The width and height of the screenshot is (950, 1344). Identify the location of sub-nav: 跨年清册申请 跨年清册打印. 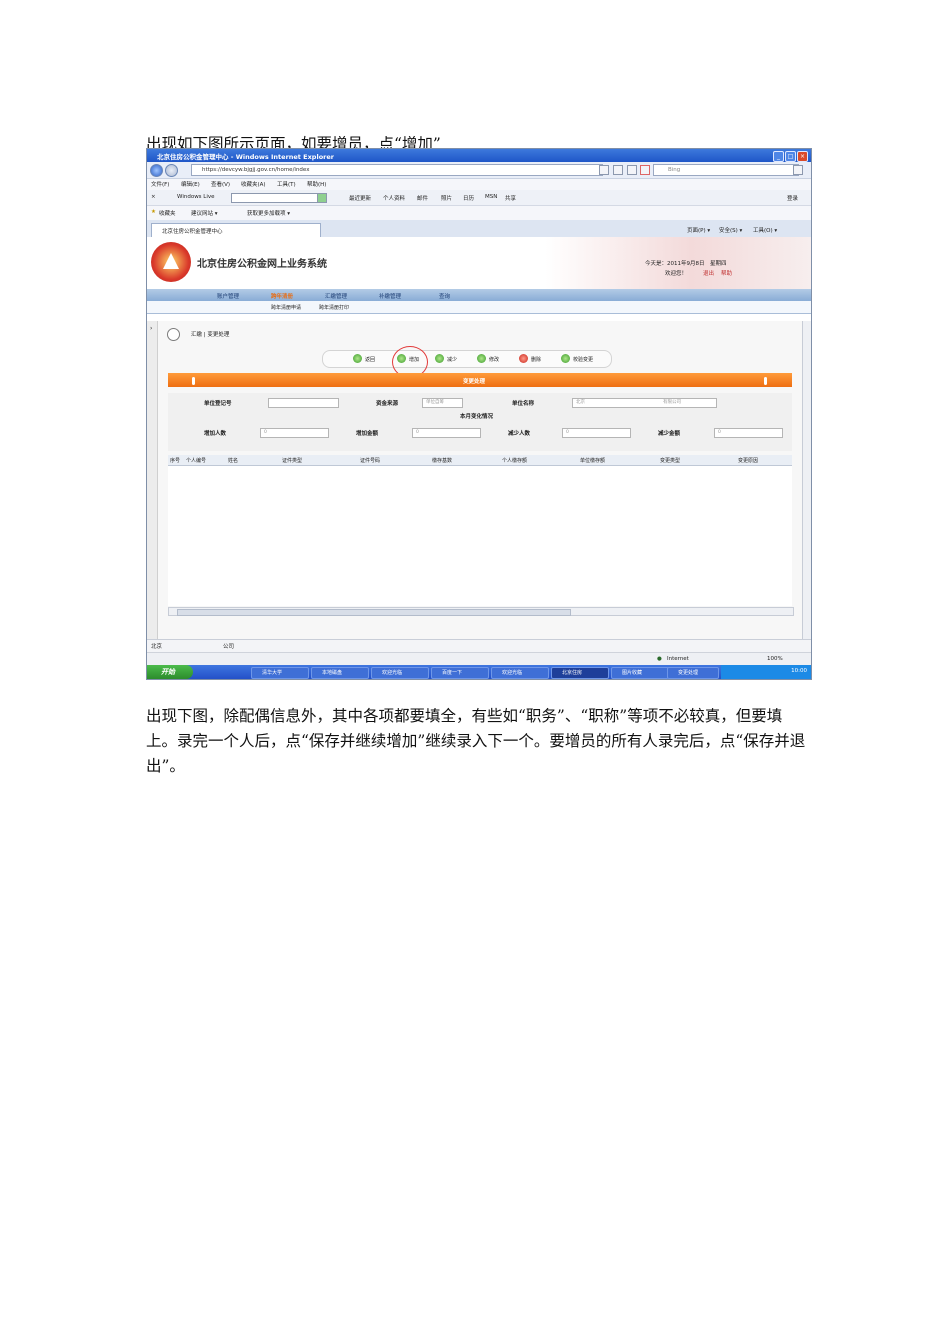
(479, 307).